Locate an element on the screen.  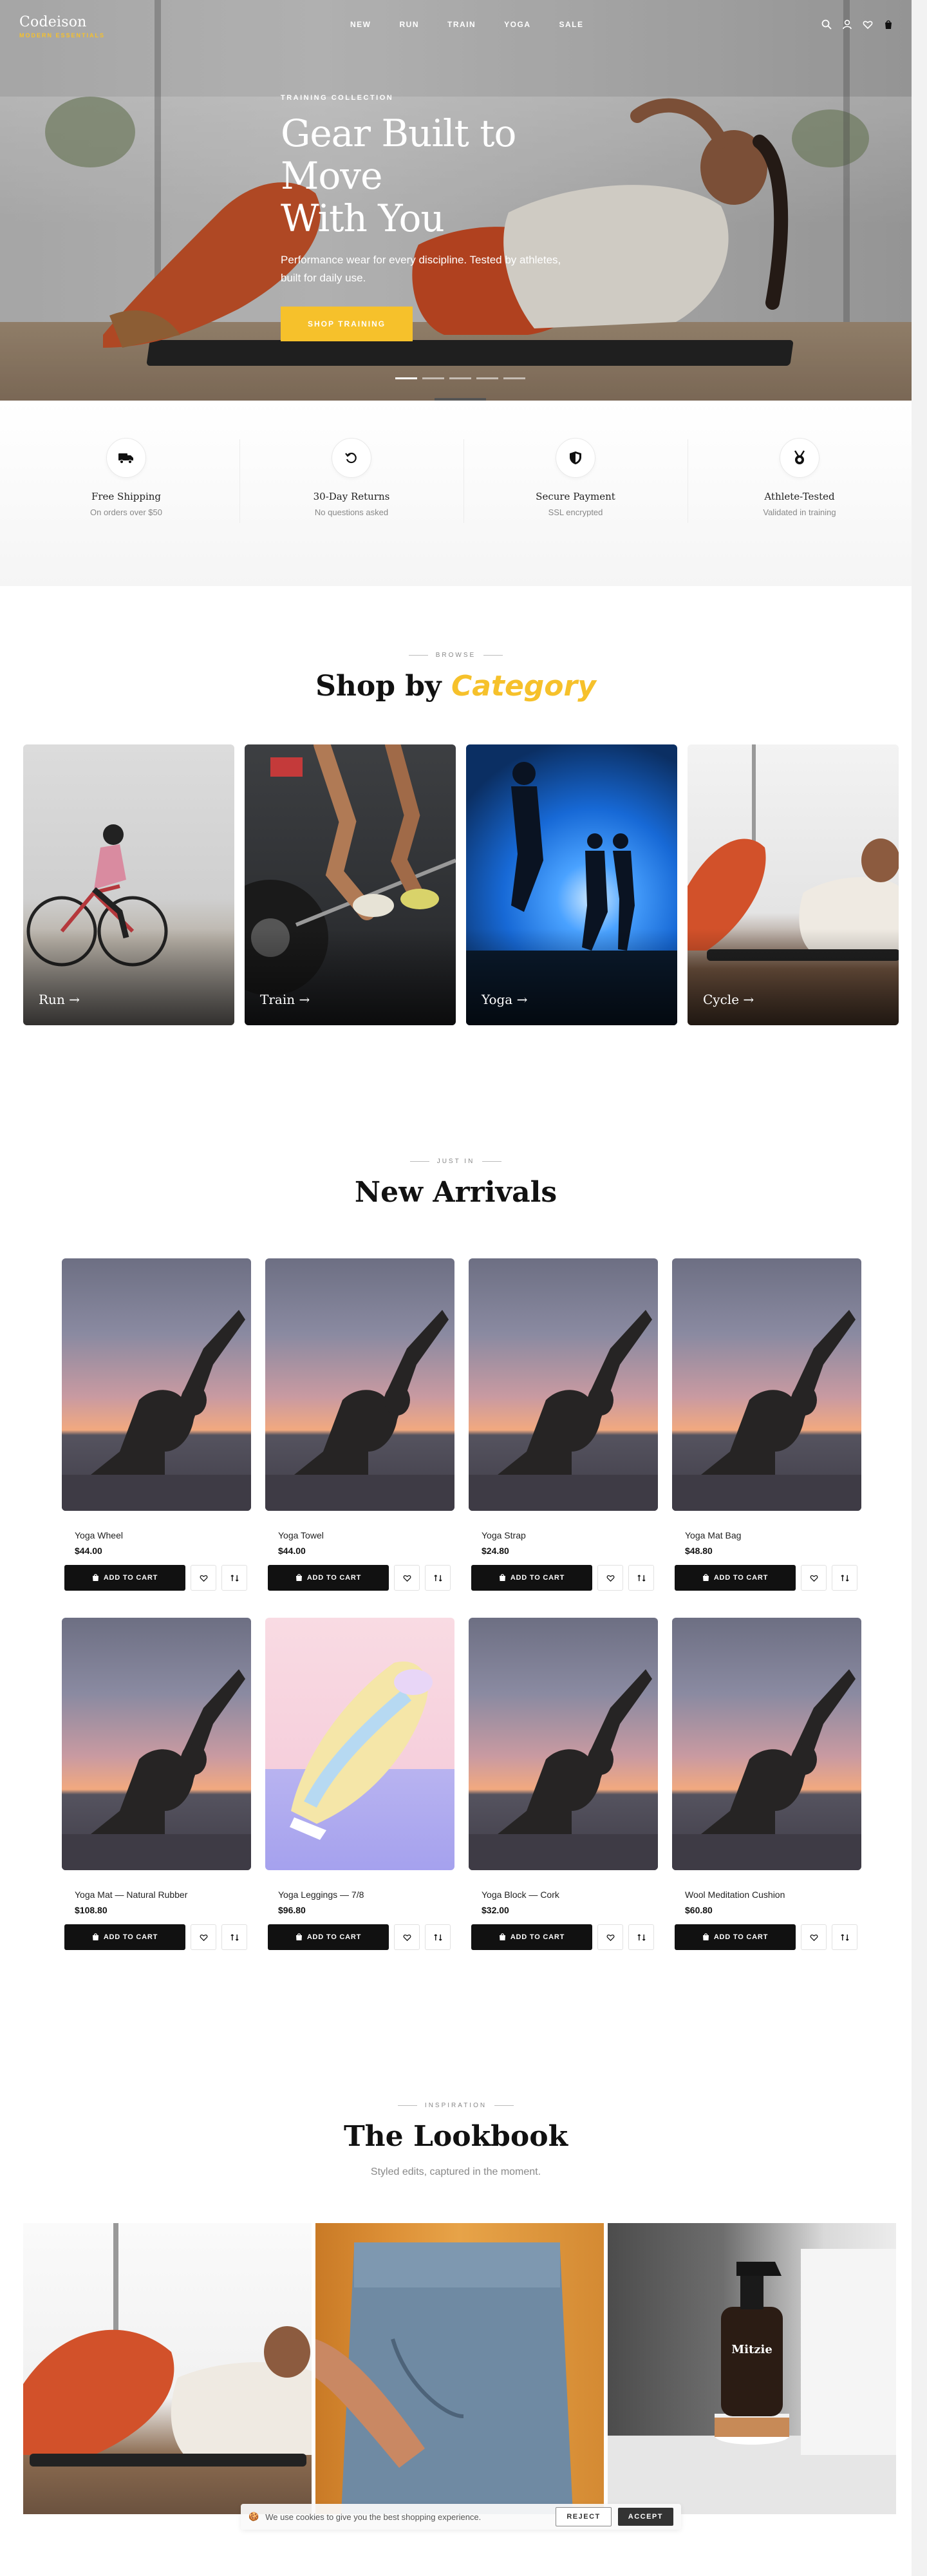
lookbook-image-workout is located at coordinates (167, 2368).